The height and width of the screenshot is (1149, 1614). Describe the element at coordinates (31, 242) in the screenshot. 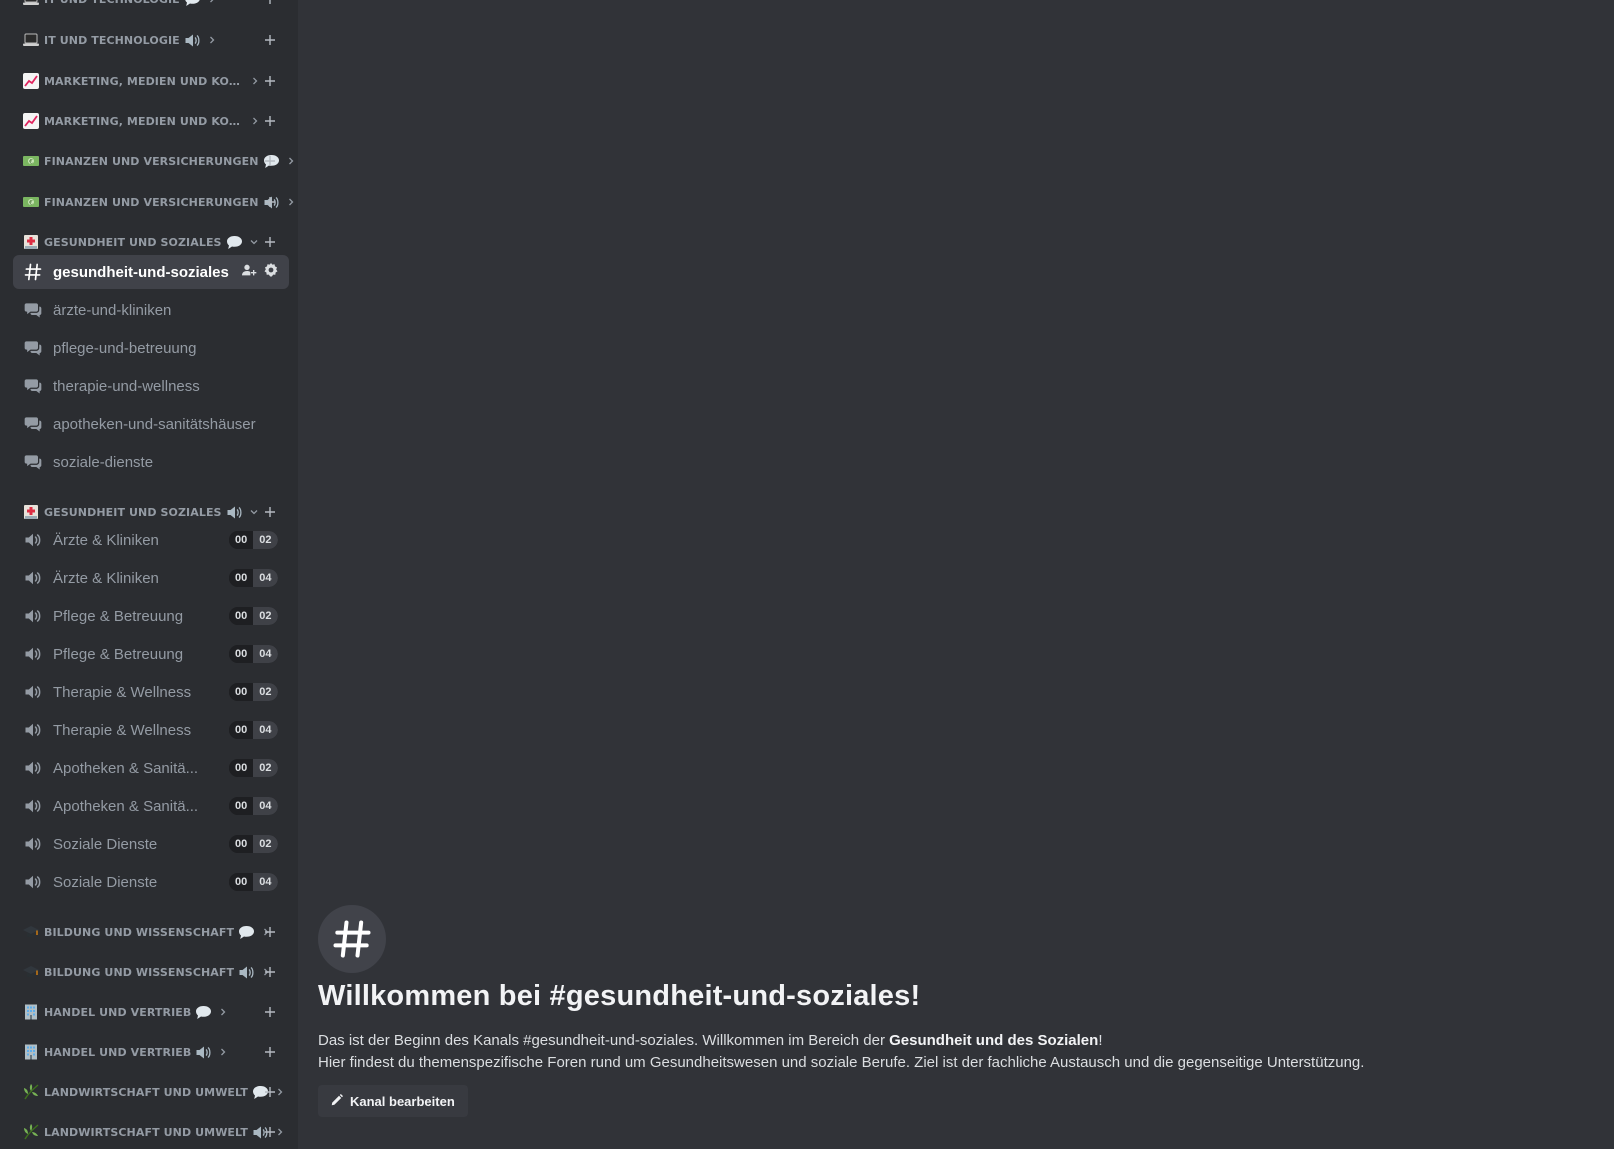

I see `hospital-icon` at that location.